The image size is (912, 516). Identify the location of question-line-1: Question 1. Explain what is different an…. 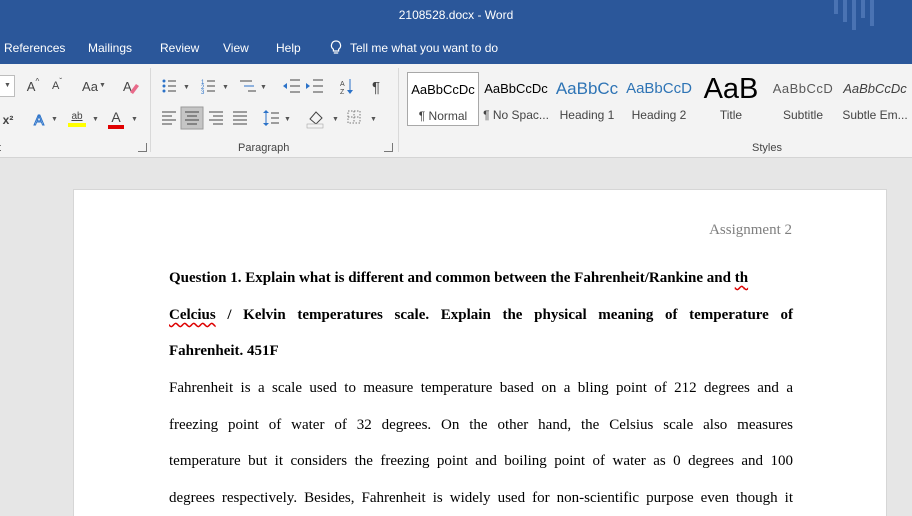
(459, 278).